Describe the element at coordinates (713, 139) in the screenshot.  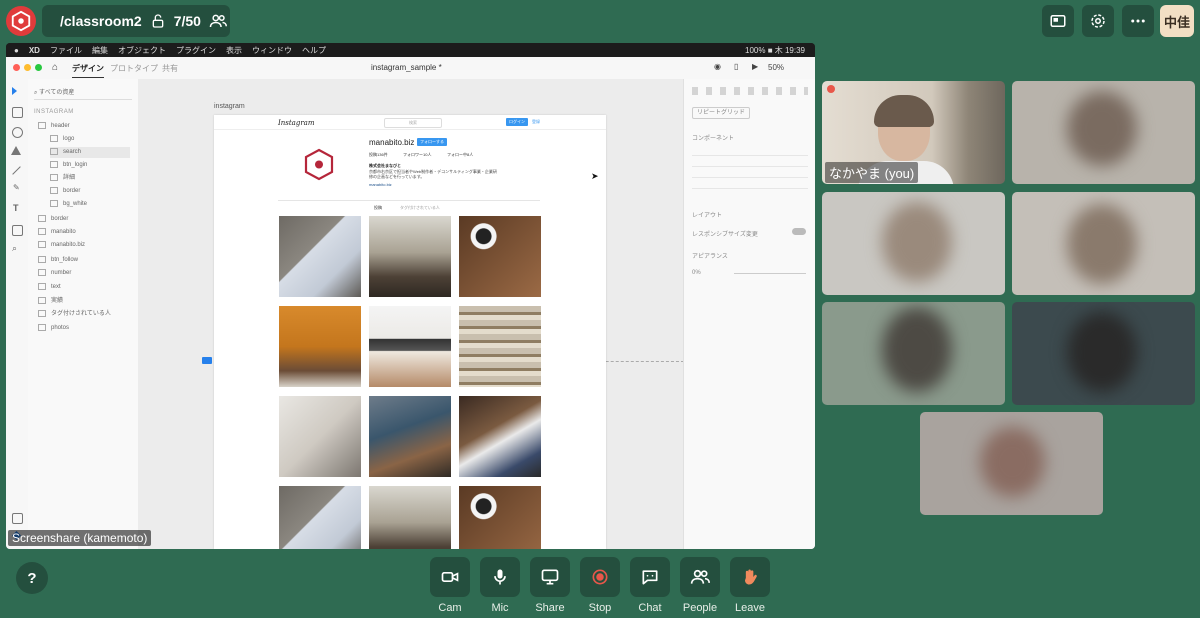
I see `component-label: コンポーネント` at that location.